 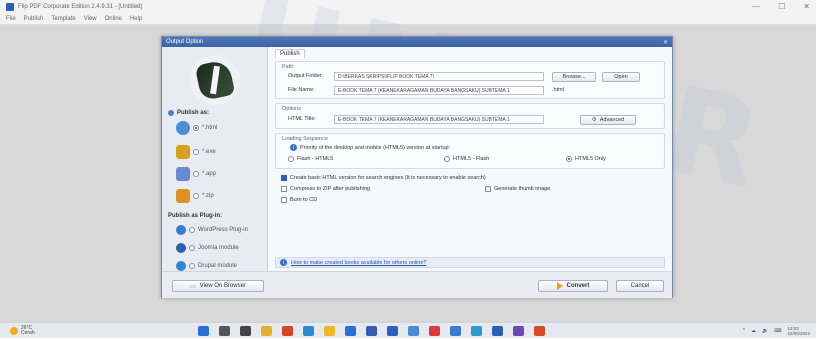 What do you see at coordinates (215, 80) in the screenshot?
I see `flip-logo-icon` at bounding box center [215, 80].